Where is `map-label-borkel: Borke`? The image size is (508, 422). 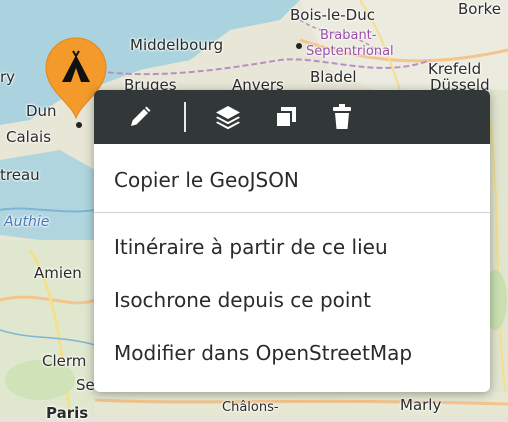 map-label-borkel: Borke is located at coordinates (480, 9).